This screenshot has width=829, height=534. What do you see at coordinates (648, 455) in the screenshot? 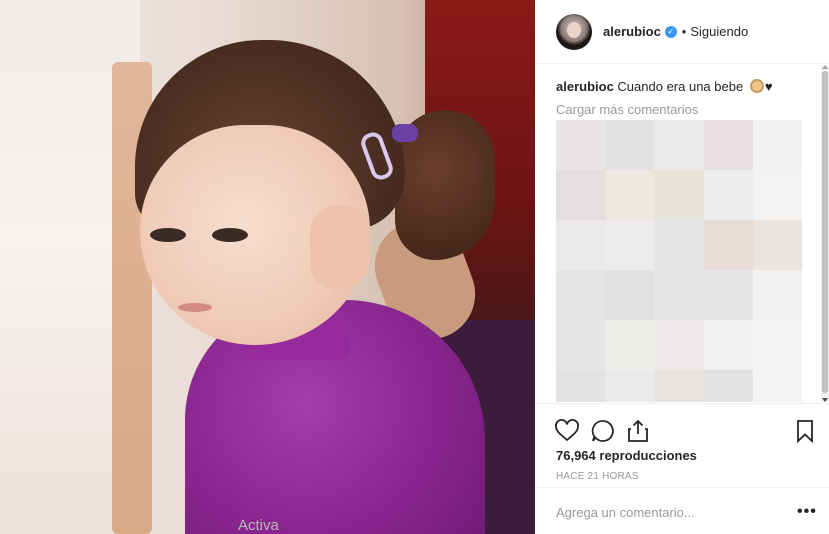
I see `view-count-label: reproducciones` at bounding box center [648, 455].